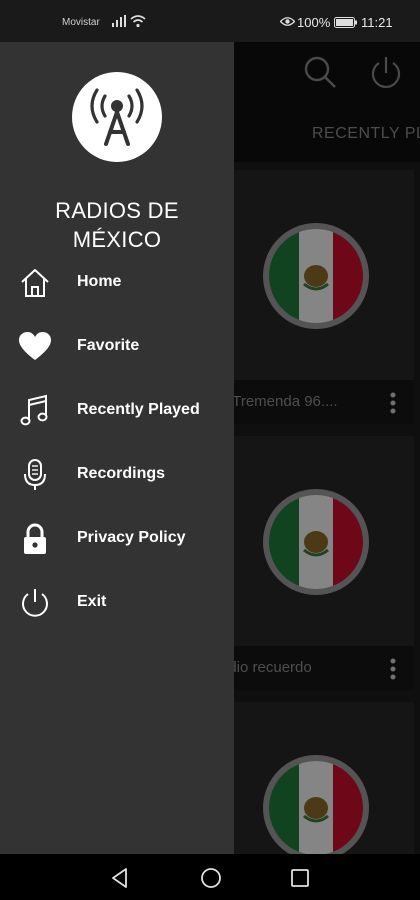  Describe the element at coordinates (314, 22) in the screenshot. I see `battery-percent: 100%` at that location.